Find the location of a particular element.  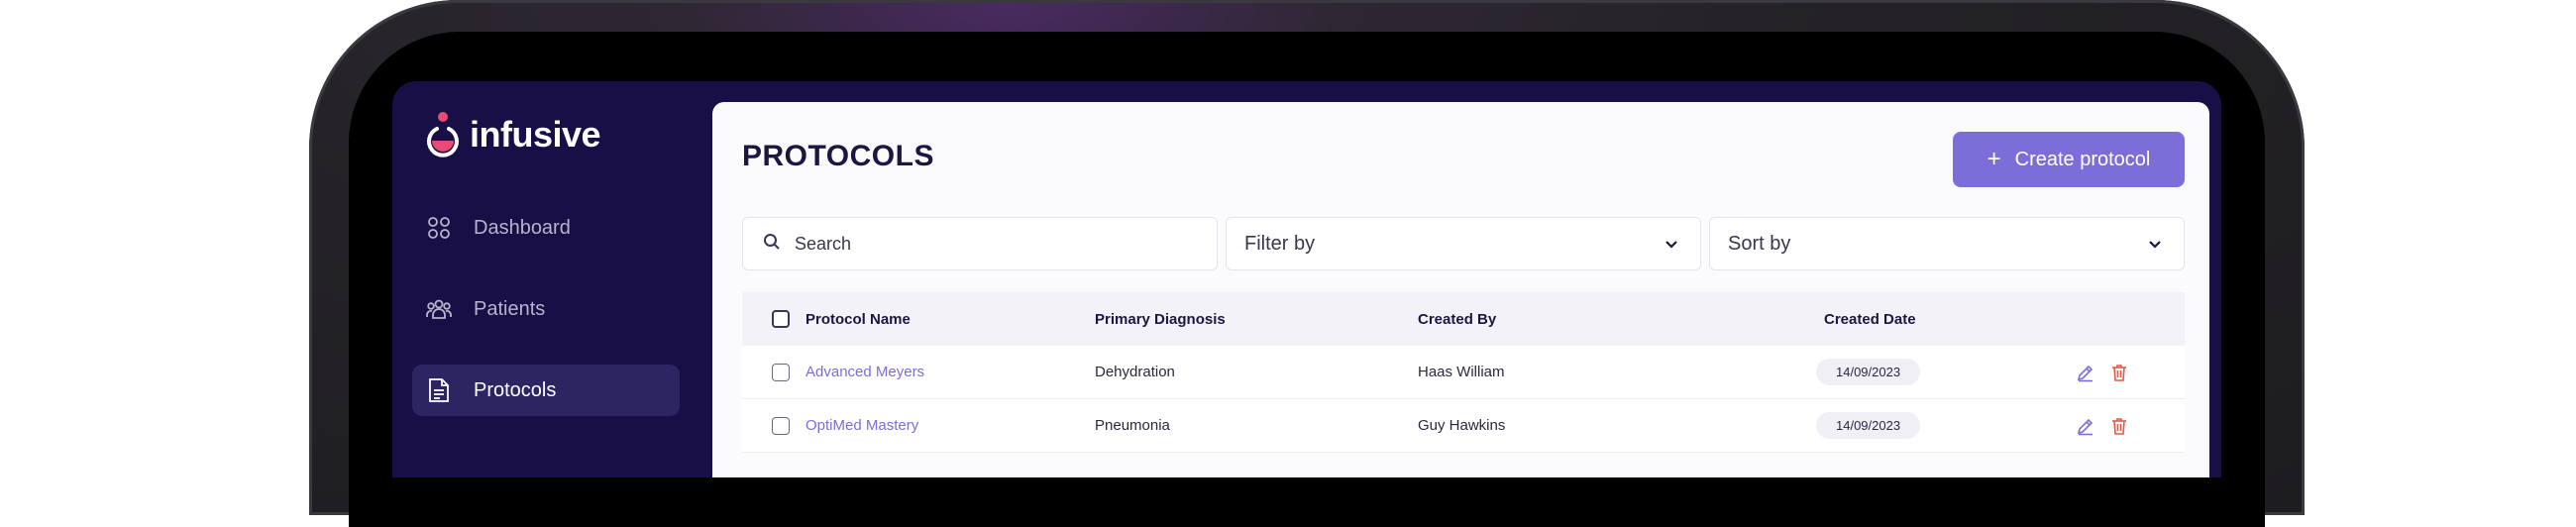

create-protocol-button: + Create protocol is located at coordinates (2069, 159).